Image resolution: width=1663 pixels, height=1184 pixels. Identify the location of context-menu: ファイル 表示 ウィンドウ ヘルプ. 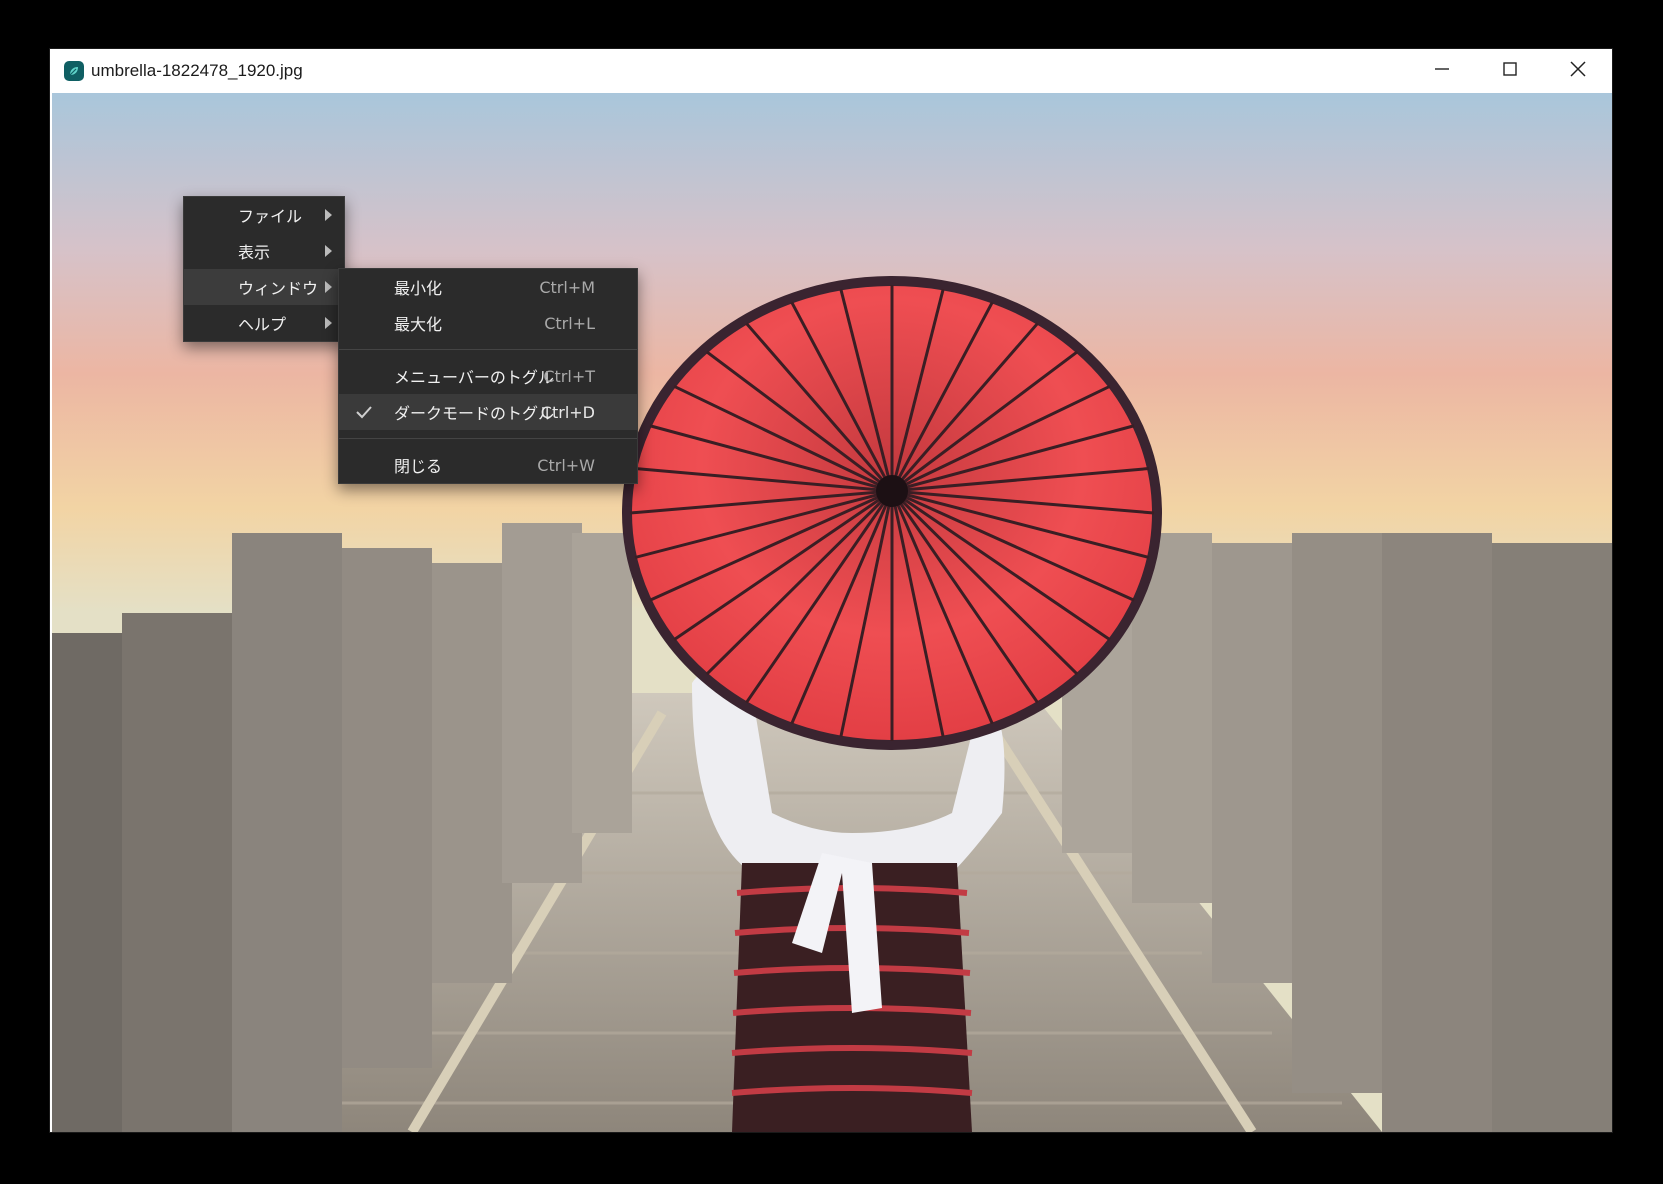
(264, 269).